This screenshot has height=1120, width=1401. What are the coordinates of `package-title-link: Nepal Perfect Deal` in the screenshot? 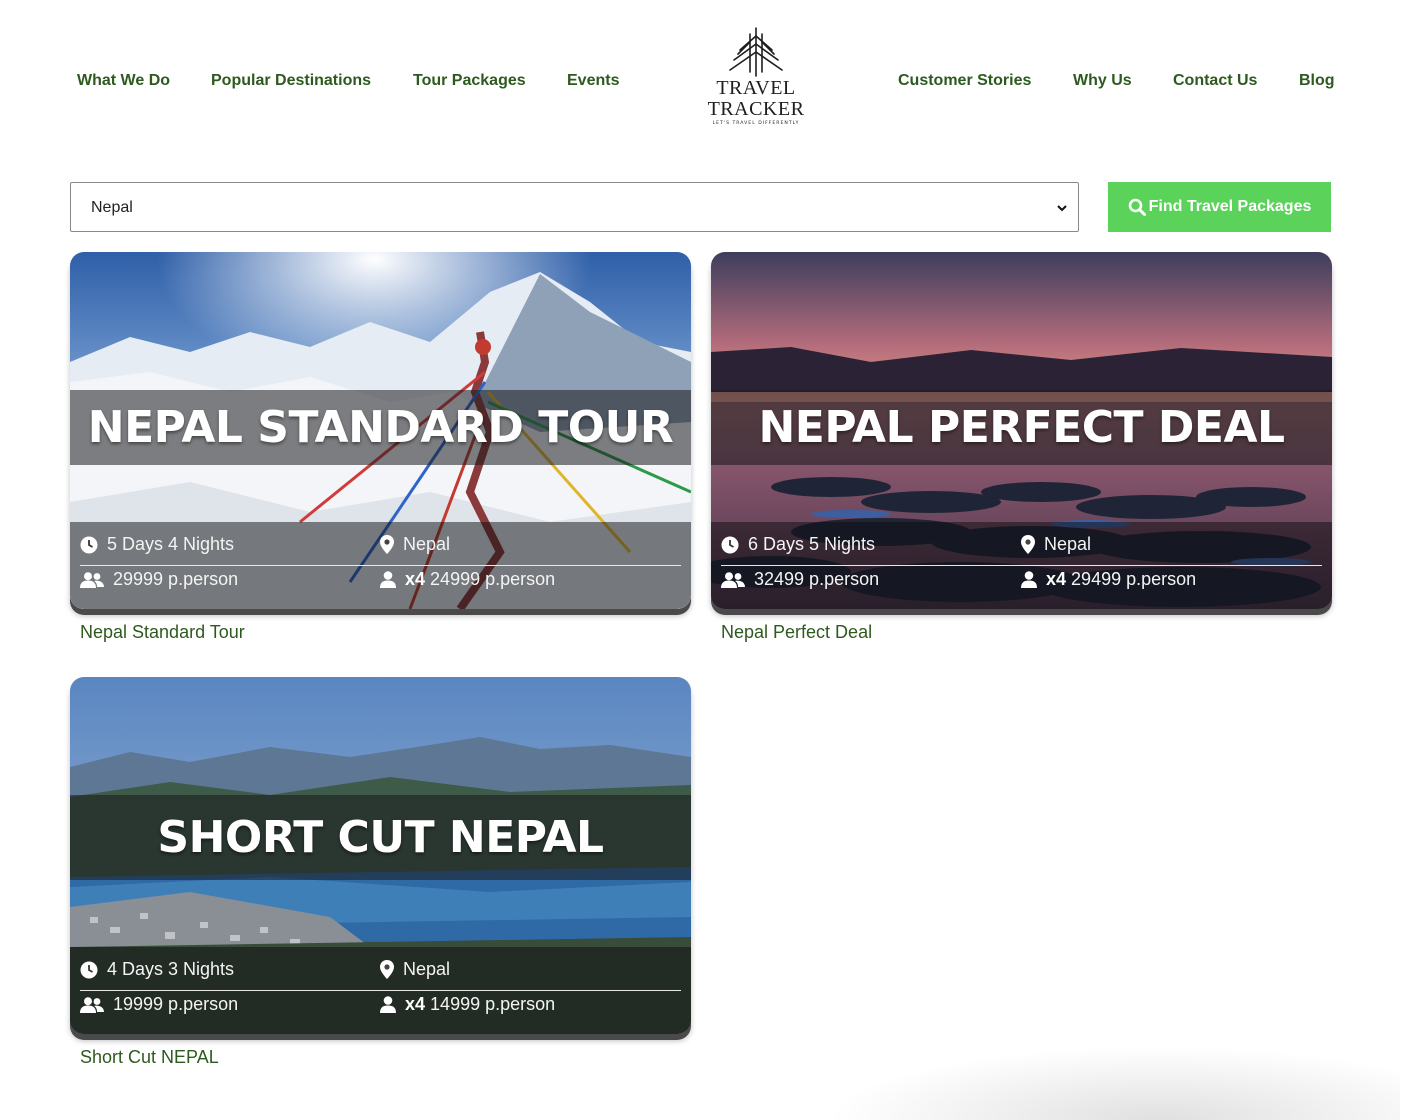 It's located at (796, 632).